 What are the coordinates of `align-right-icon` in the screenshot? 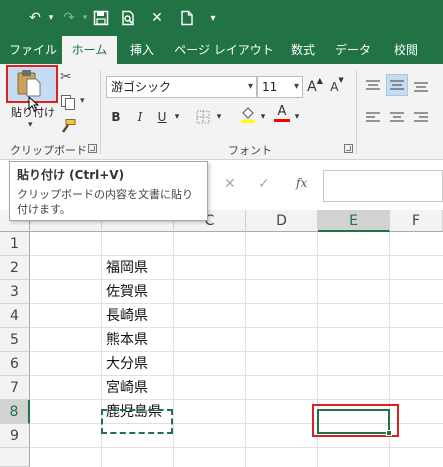 It's located at (421, 119).